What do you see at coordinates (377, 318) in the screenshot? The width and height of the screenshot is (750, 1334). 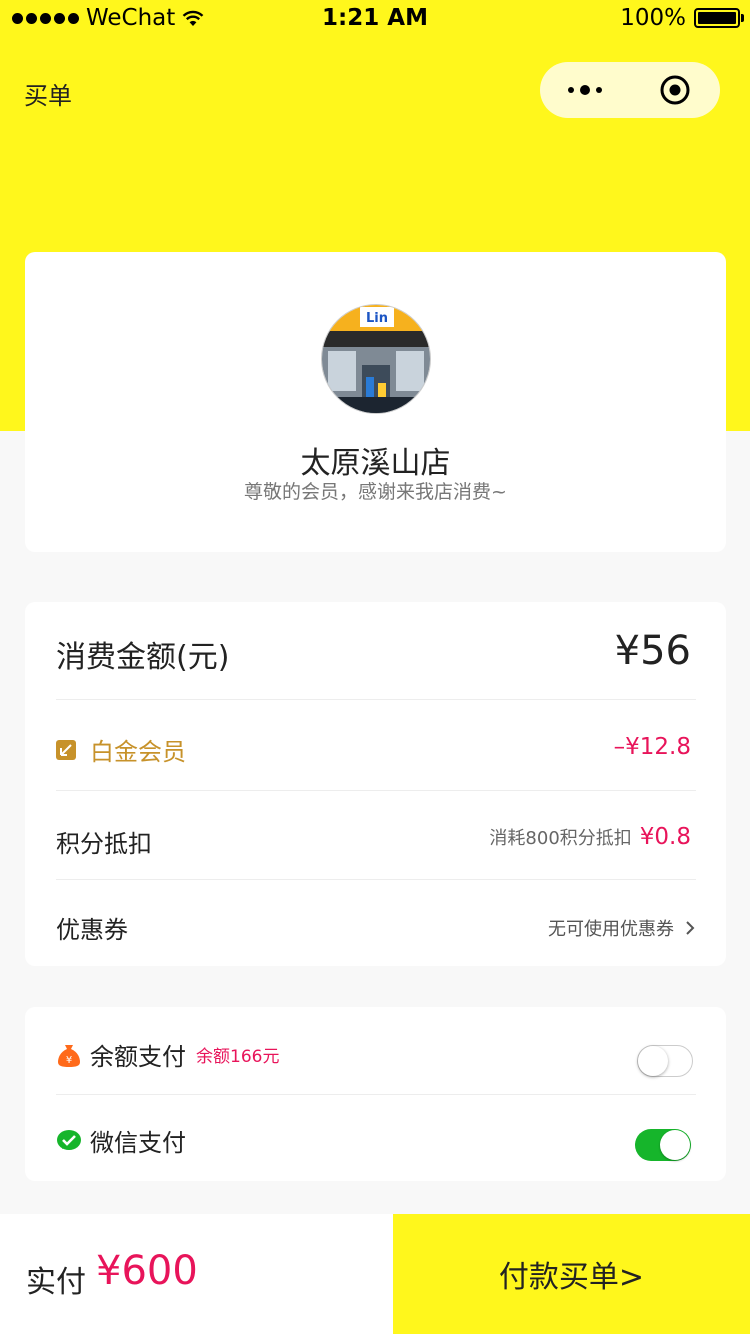 I see `store-sign-text: Lin` at bounding box center [377, 318].